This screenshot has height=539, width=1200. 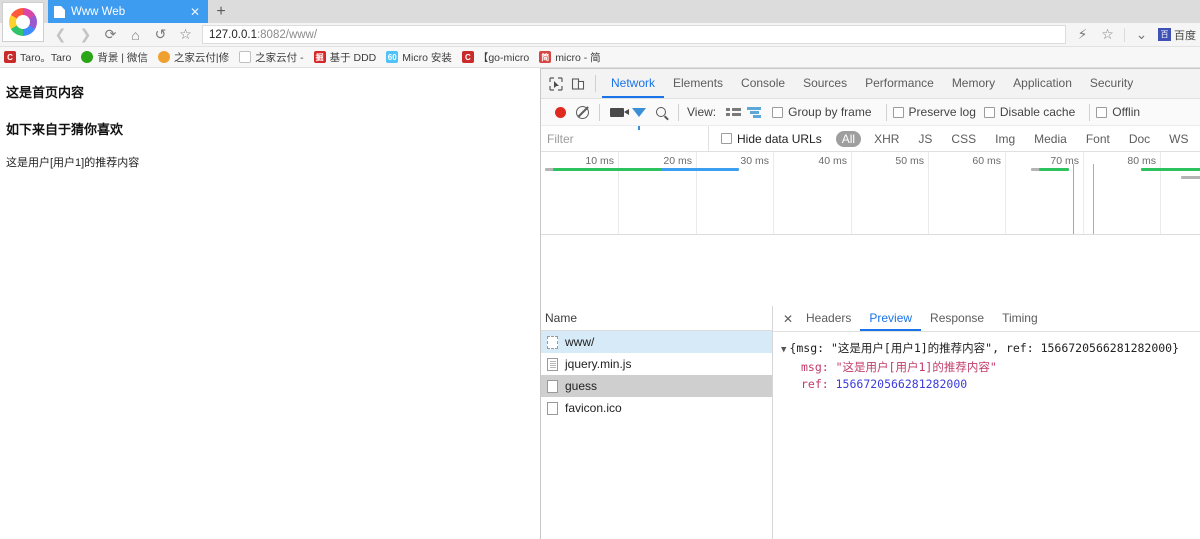 What do you see at coordinates (634, 34) in the screenshot?
I see `address-bar: 127.0.0.1 :8082/www/` at bounding box center [634, 34].